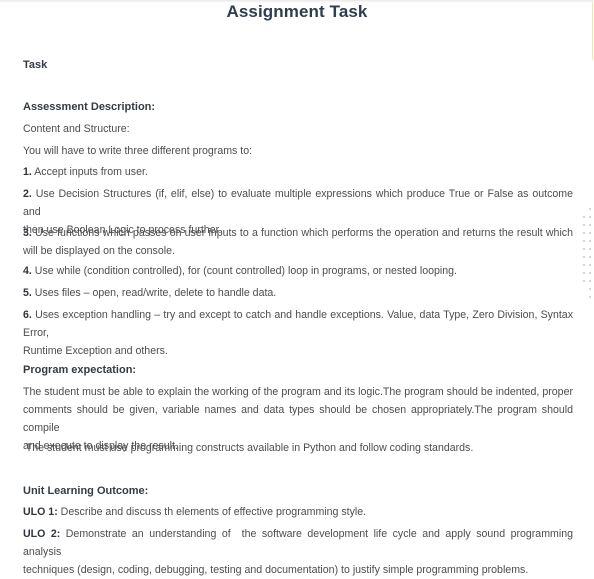 The width and height of the screenshot is (594, 579). Describe the element at coordinates (298, 172) in the screenshot. I see `assessment-item-1: 1. Accept inputs from user.` at that location.